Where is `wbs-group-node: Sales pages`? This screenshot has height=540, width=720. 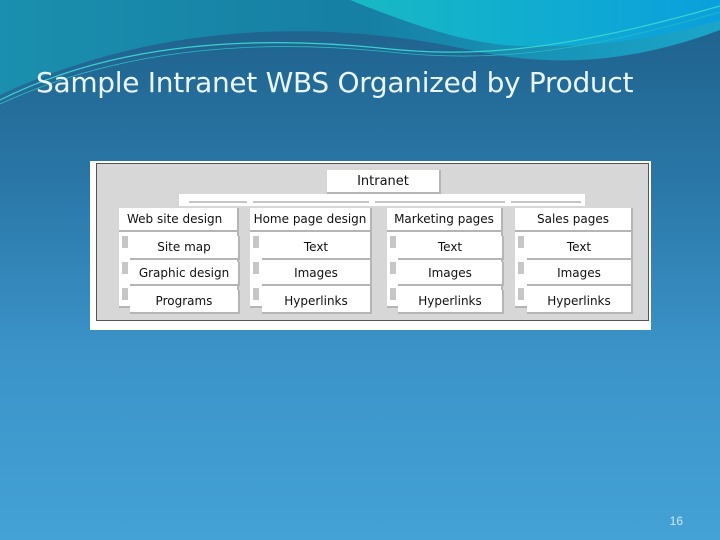
wbs-group-node: Sales pages is located at coordinates (574, 220).